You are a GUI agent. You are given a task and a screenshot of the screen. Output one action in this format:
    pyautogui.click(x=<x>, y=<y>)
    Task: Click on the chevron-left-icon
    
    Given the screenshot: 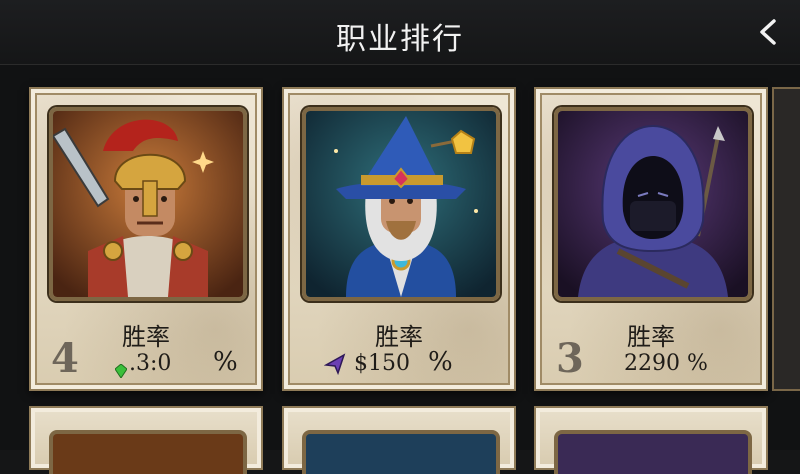 What is the action you would take?
    pyautogui.click(x=768, y=32)
    